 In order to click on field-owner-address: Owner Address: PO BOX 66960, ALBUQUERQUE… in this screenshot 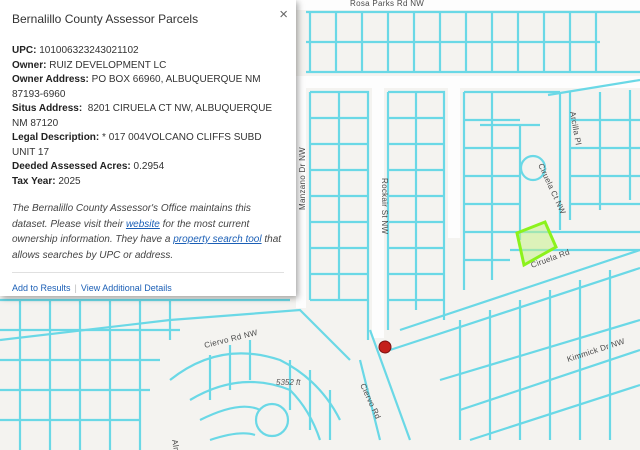, I will do `click(136, 87)`.